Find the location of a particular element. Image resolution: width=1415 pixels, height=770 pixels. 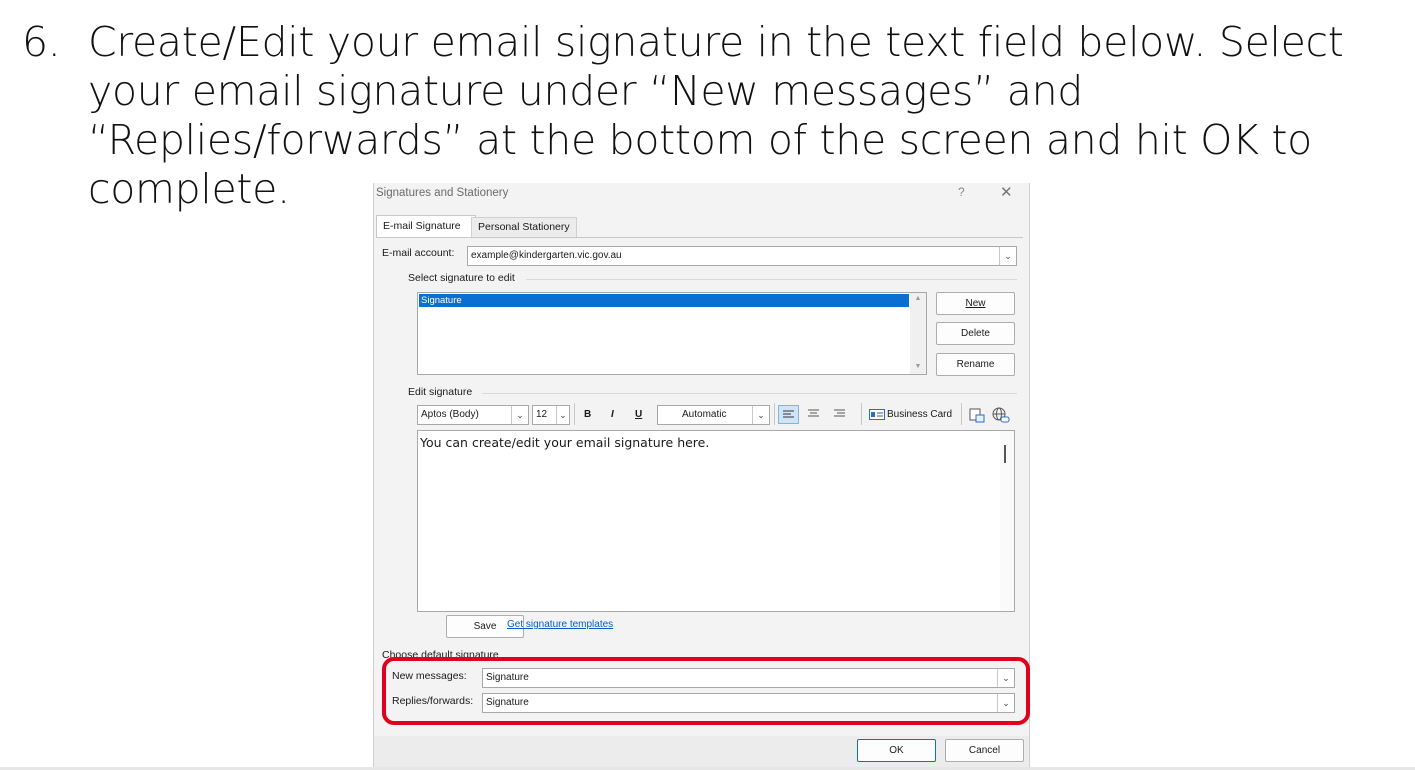

font-color-value: Automatic is located at coordinates (704, 414).